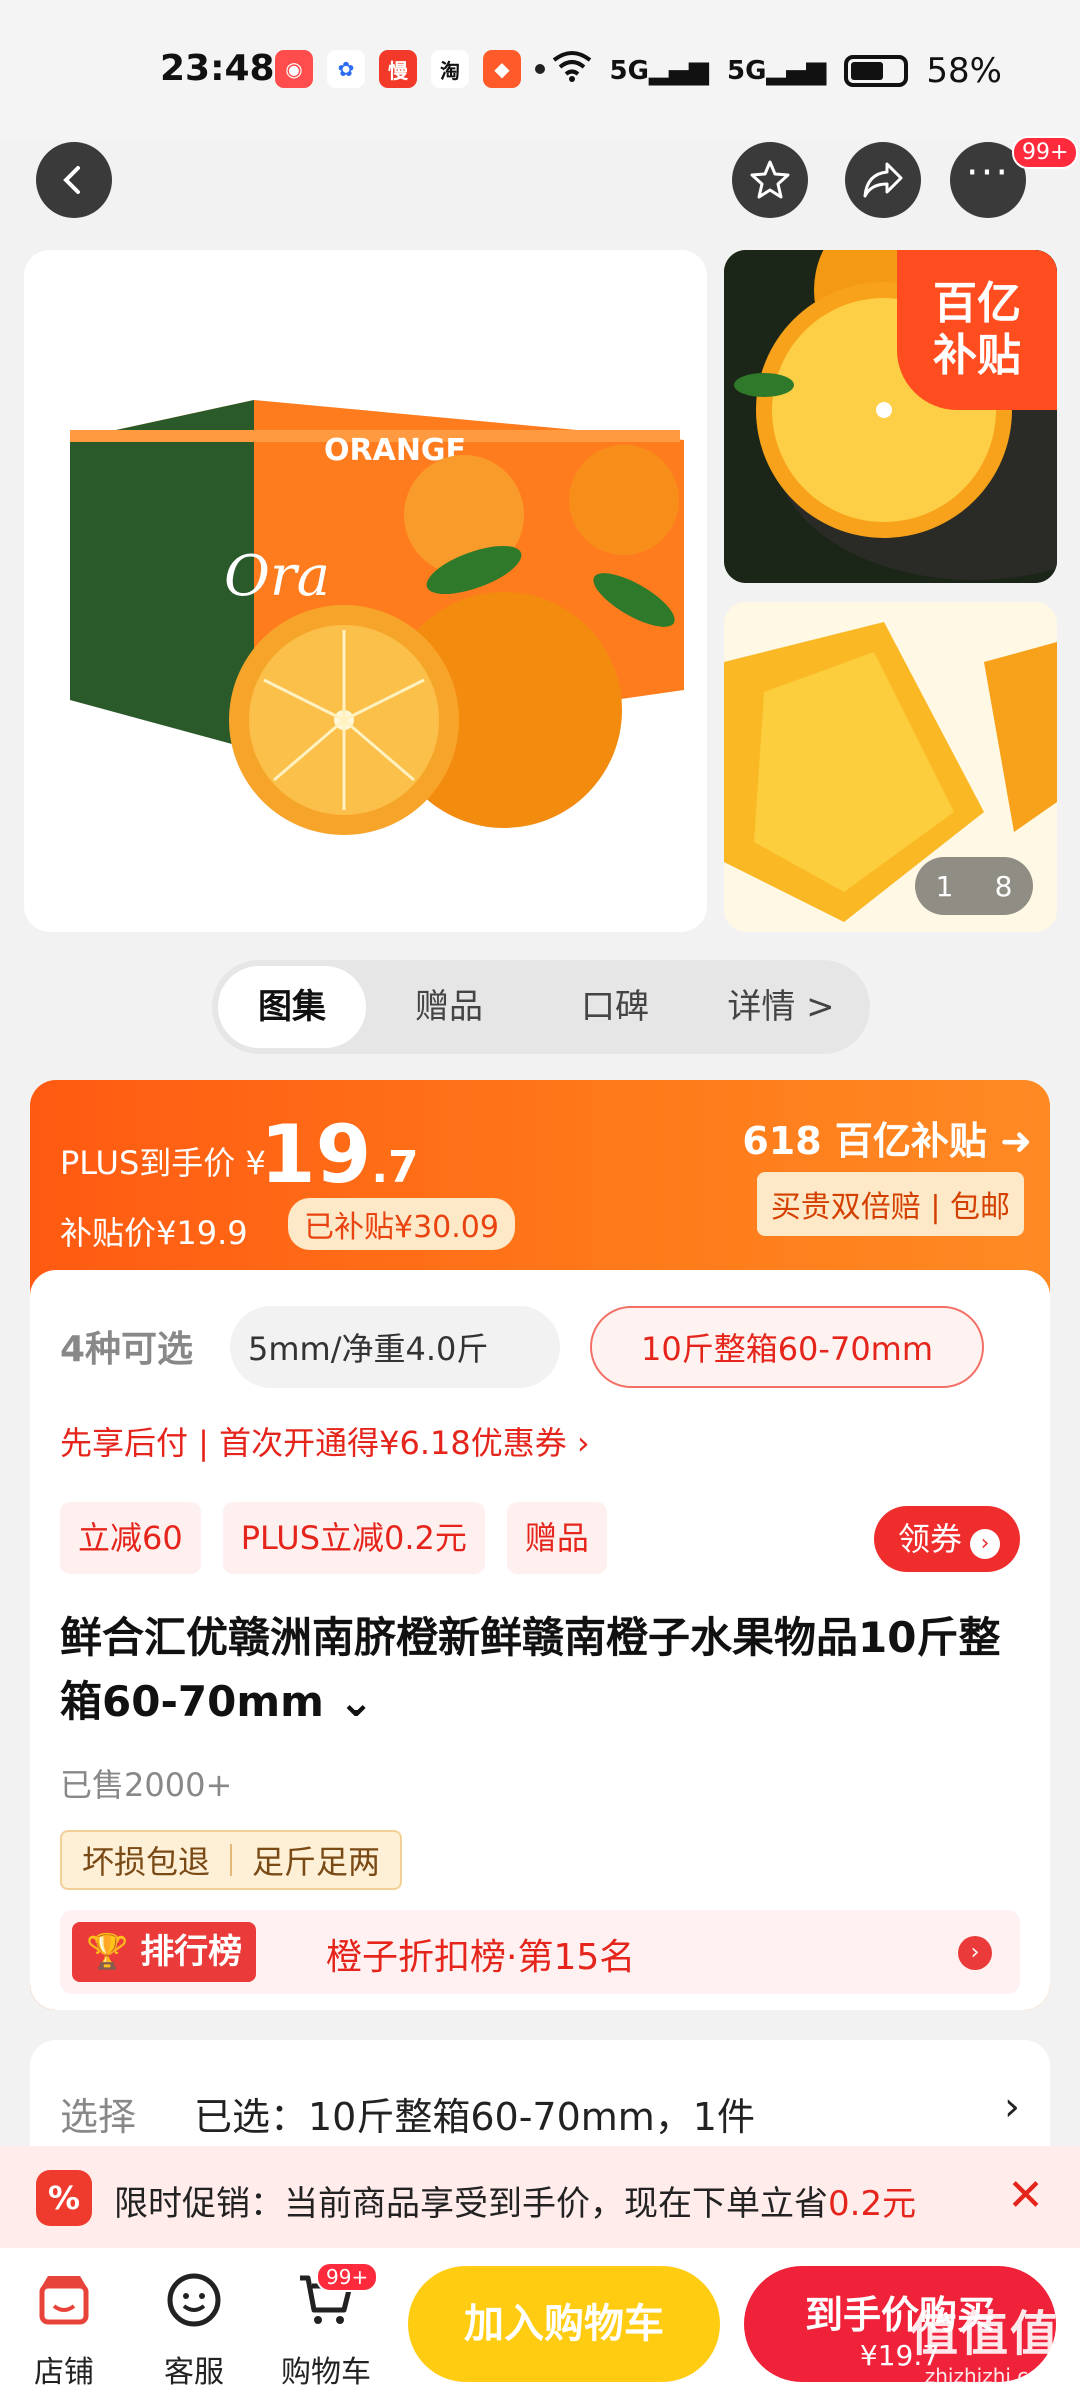  What do you see at coordinates (515, 2204) in the screenshot?
I see `promo-text: 限时促销：当前商品享受到手价，现在下单立省0.2元` at bounding box center [515, 2204].